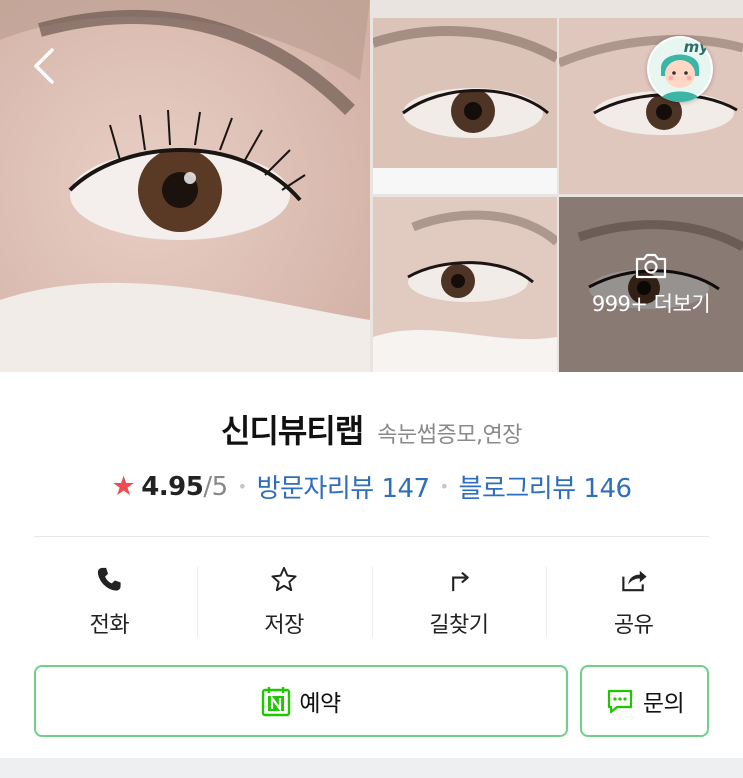 Image resolution: width=743 pixels, height=778 pixels. Describe the element at coordinates (459, 602) in the screenshot. I see `directions-button: 길찾기` at that location.